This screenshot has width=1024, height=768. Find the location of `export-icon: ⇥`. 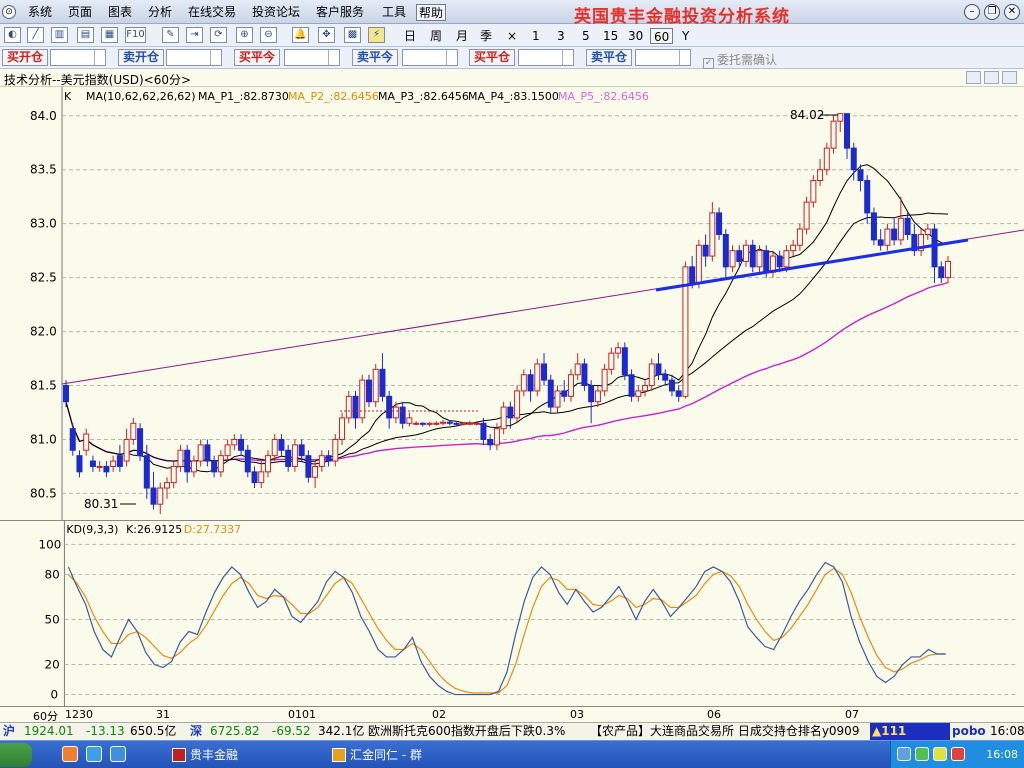

export-icon: ⇥ is located at coordinates (194, 35).